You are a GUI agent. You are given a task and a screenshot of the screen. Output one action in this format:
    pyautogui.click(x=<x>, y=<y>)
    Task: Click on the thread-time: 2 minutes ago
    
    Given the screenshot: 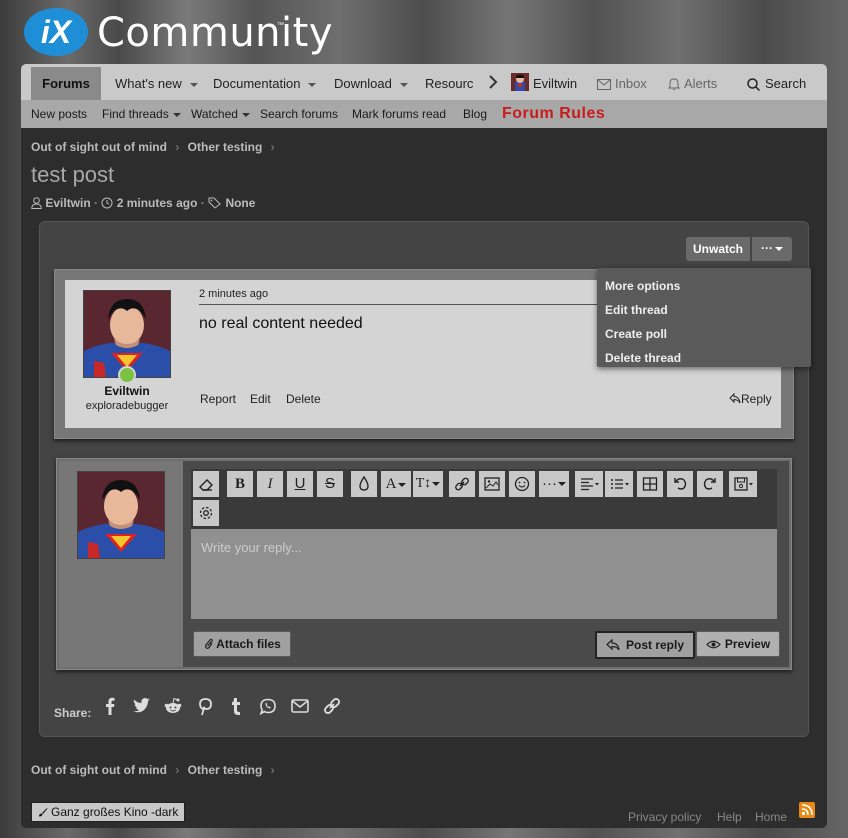 What is the action you would take?
    pyautogui.click(x=157, y=203)
    